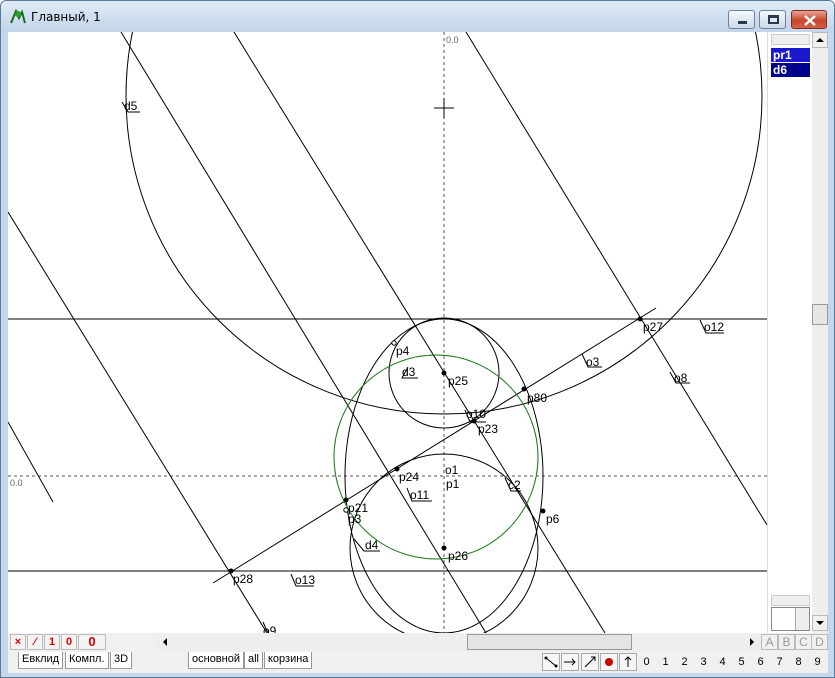  What do you see at coordinates (760, 662) in the screenshot?
I see `digit-6: 6` at bounding box center [760, 662].